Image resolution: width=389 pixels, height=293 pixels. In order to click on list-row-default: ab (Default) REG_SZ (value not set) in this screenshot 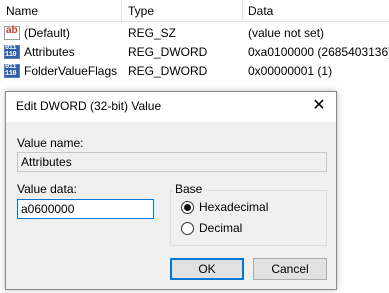, I will do `click(194, 33)`.